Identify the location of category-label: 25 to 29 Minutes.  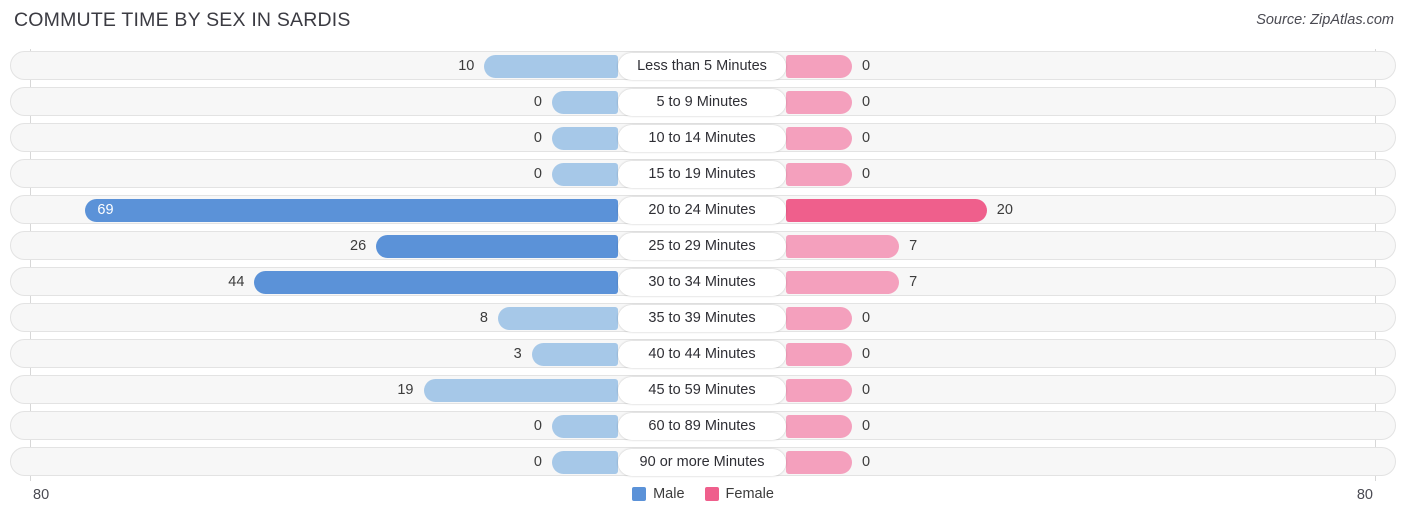
(702, 246).